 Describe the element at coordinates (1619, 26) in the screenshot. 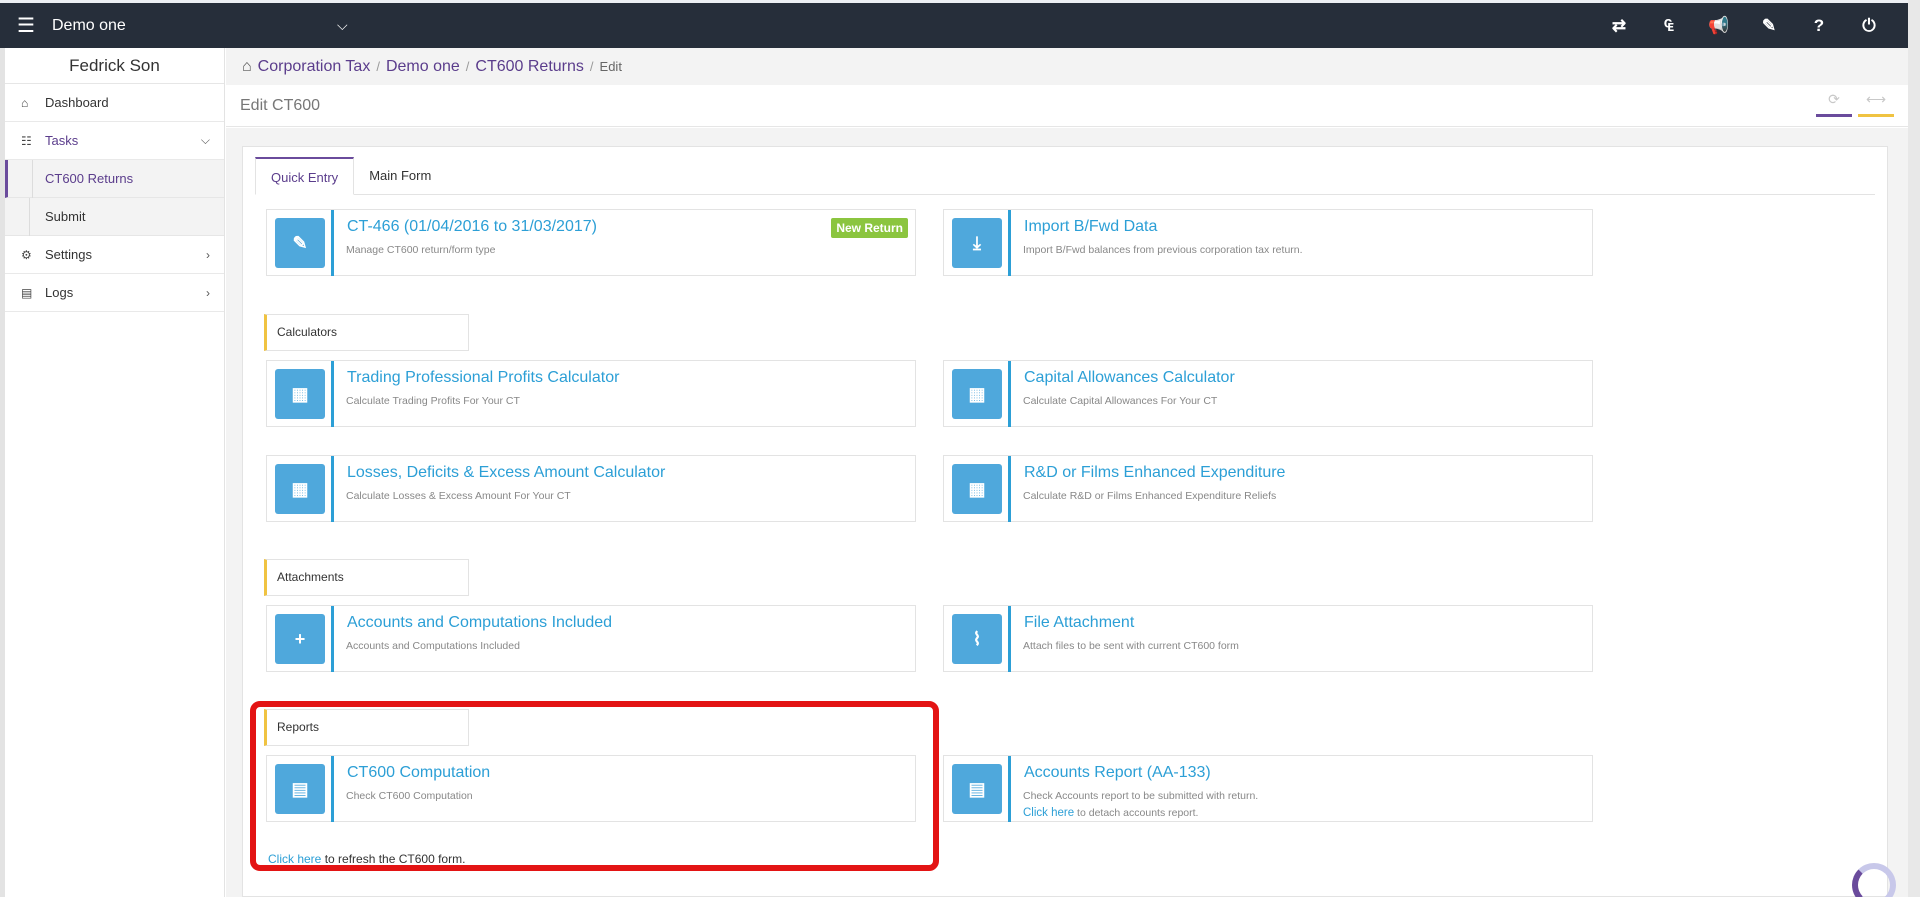

I see `exchange-icon: ⇄` at that location.